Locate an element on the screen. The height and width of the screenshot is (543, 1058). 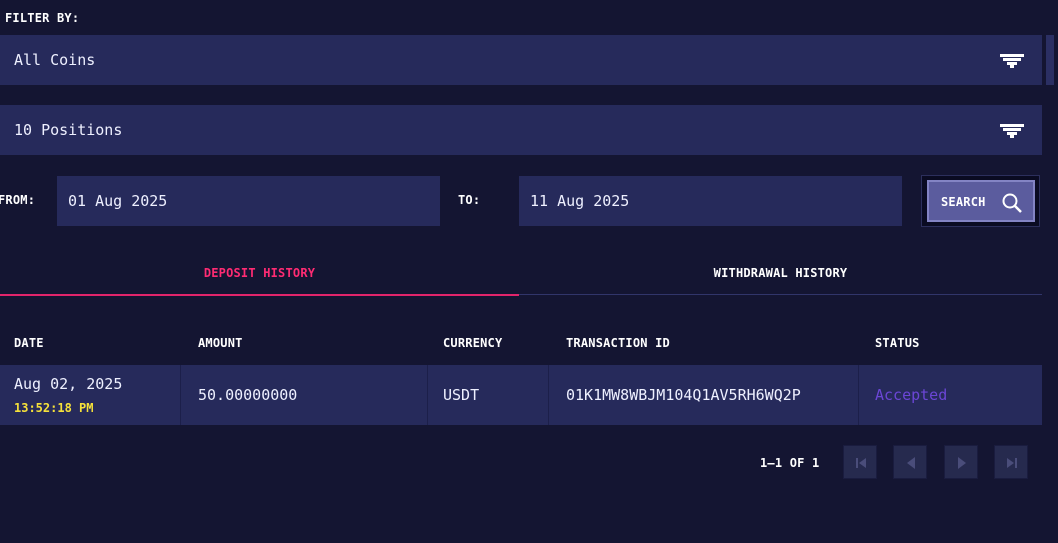
column-header-currency: CURRENCY is located at coordinates (473, 343).